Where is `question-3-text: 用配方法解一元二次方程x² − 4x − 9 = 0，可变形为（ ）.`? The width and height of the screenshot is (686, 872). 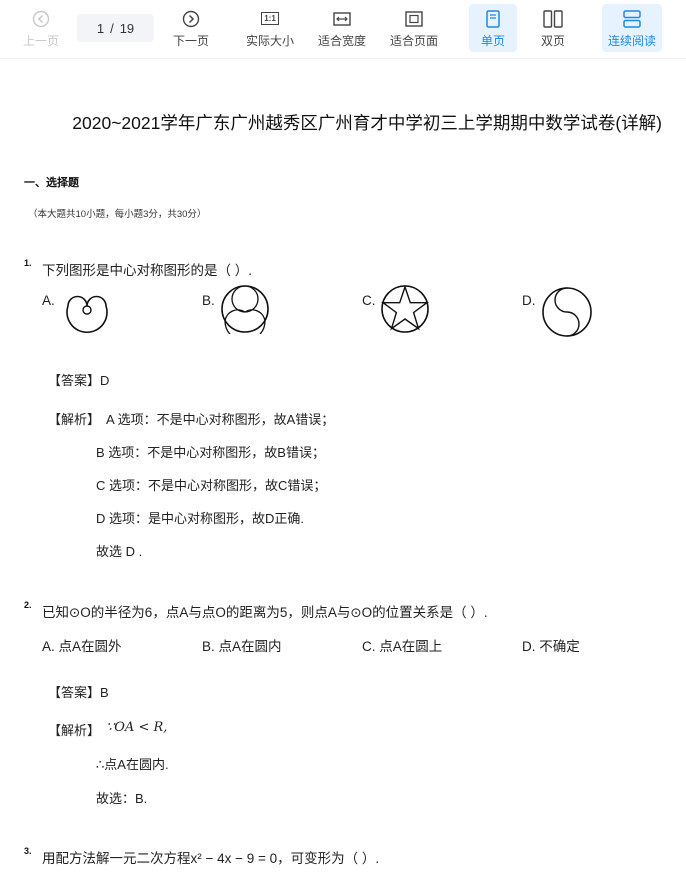
question-3-text: 用配方法解一元二次方程x² − 4x − 9 = 0，可变形为（ ）. is located at coordinates (211, 858).